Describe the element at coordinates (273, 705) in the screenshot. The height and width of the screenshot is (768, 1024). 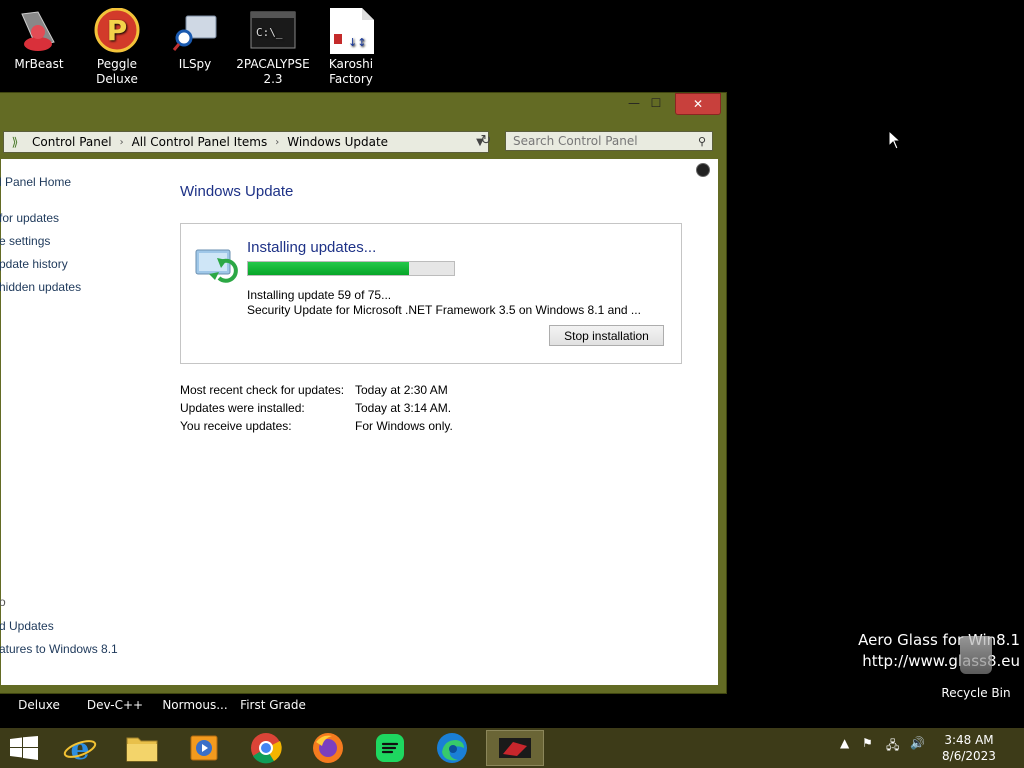
I see `desktop-icon-label-partial: First Grade` at that location.